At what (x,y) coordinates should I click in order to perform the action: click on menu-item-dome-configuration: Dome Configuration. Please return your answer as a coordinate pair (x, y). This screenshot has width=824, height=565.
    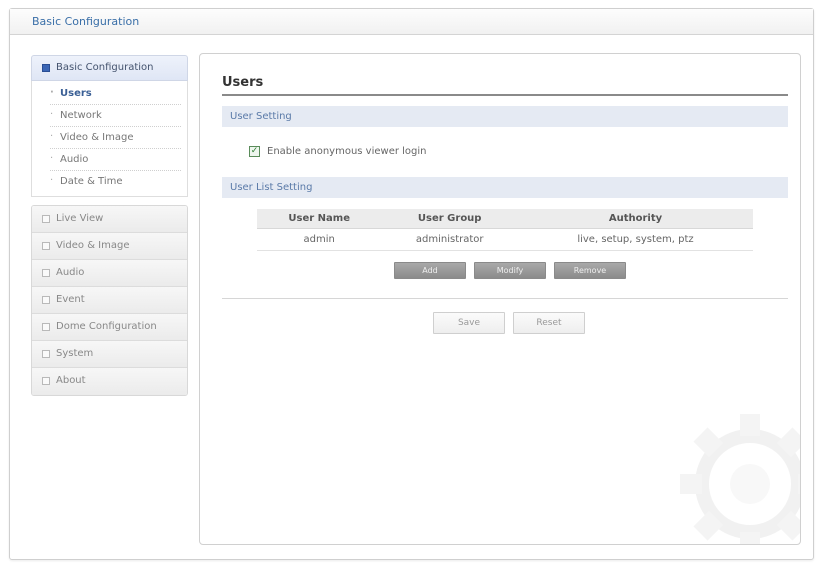
    Looking at the image, I should click on (109, 327).